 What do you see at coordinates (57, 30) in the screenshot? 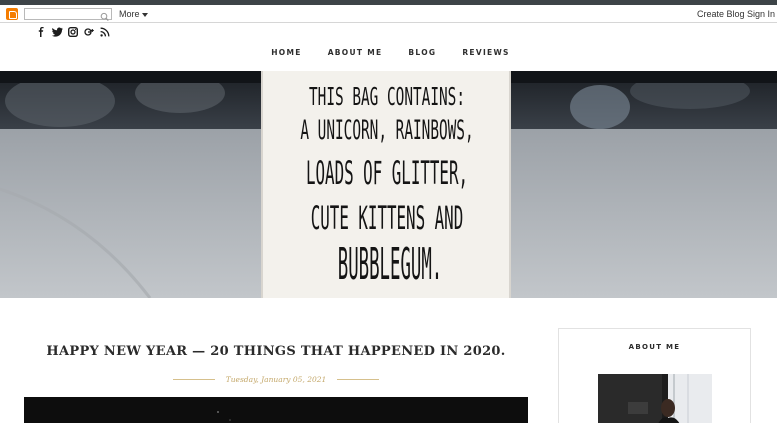
I see `twitter-icon` at bounding box center [57, 30].